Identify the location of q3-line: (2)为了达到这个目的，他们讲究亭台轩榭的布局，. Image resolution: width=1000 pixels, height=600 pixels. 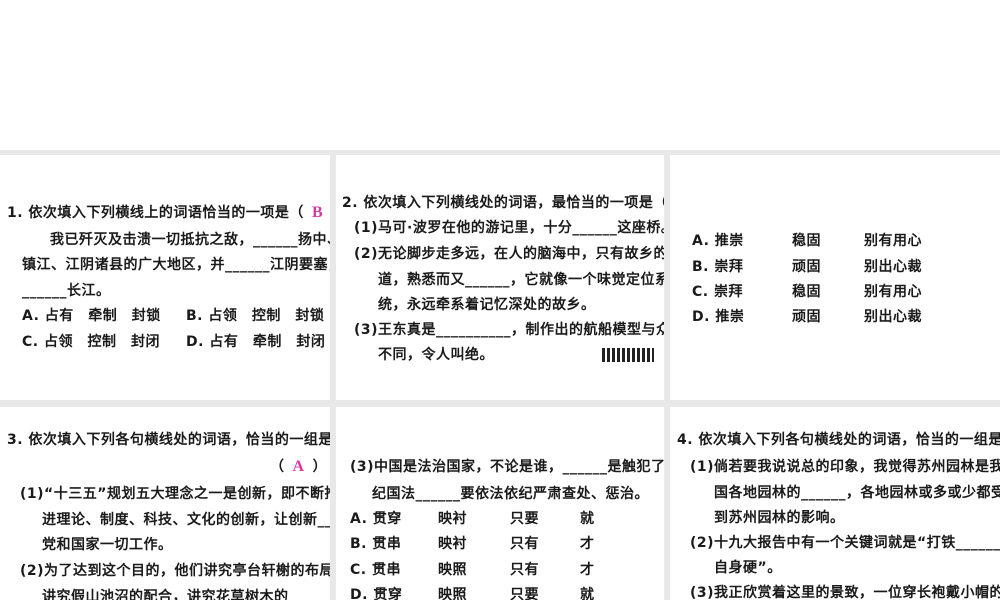
(175, 571).